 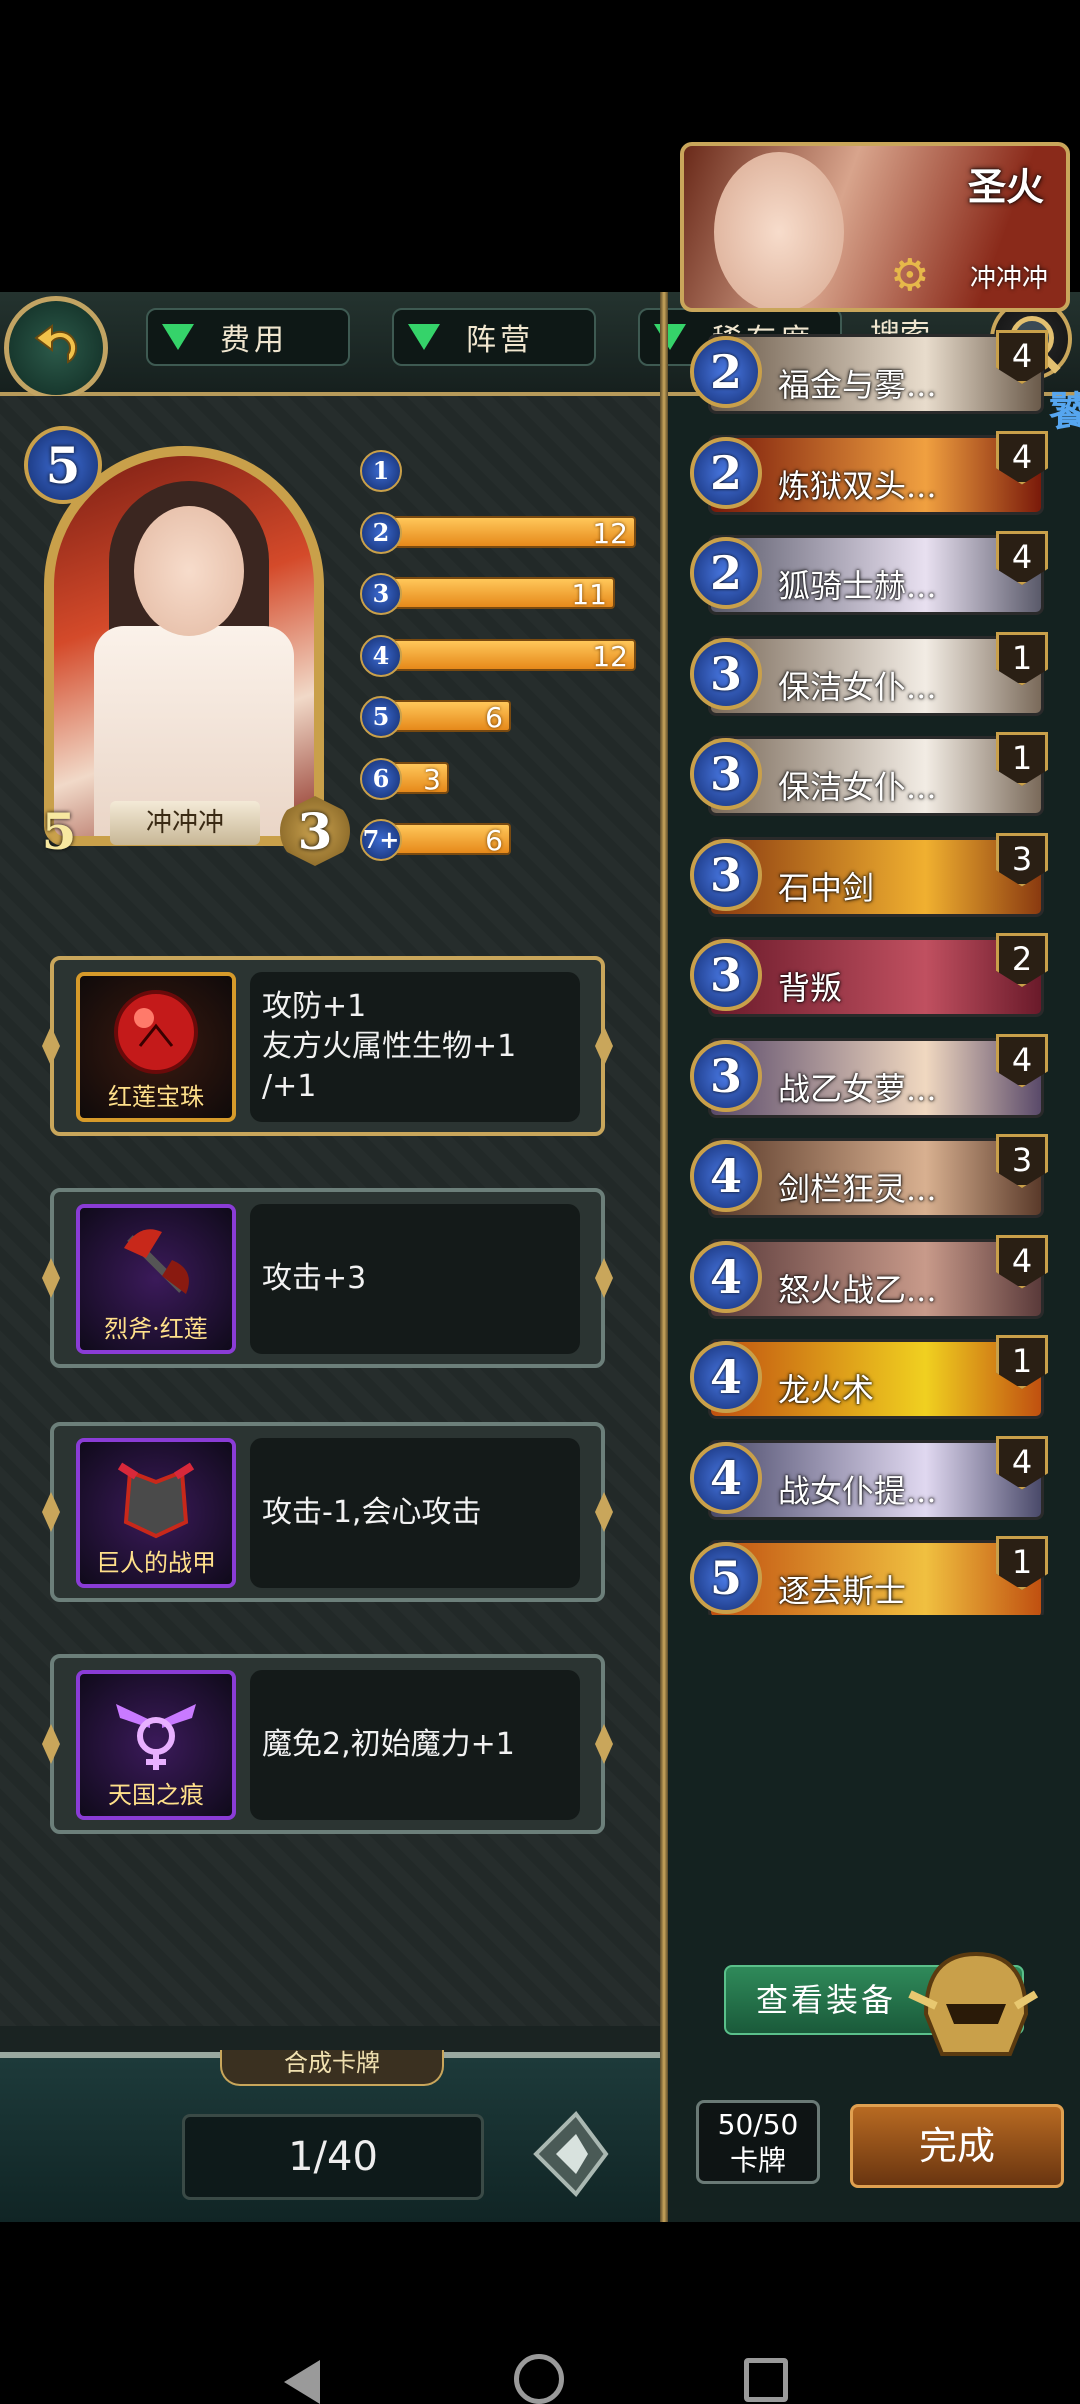 What do you see at coordinates (500, 473) in the screenshot?
I see `mana-curve-row: 1` at bounding box center [500, 473].